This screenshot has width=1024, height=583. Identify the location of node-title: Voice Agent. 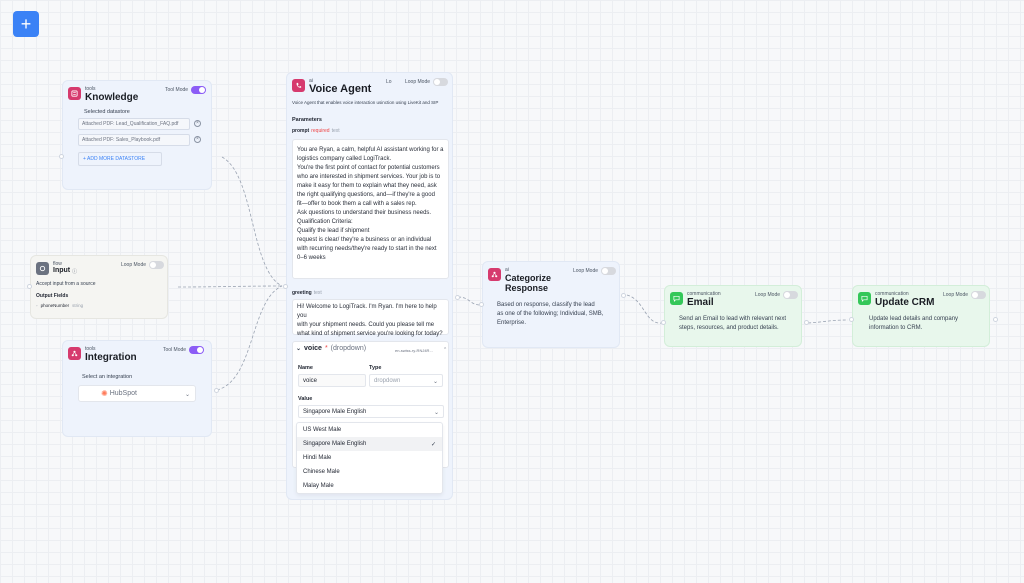
(340, 89).